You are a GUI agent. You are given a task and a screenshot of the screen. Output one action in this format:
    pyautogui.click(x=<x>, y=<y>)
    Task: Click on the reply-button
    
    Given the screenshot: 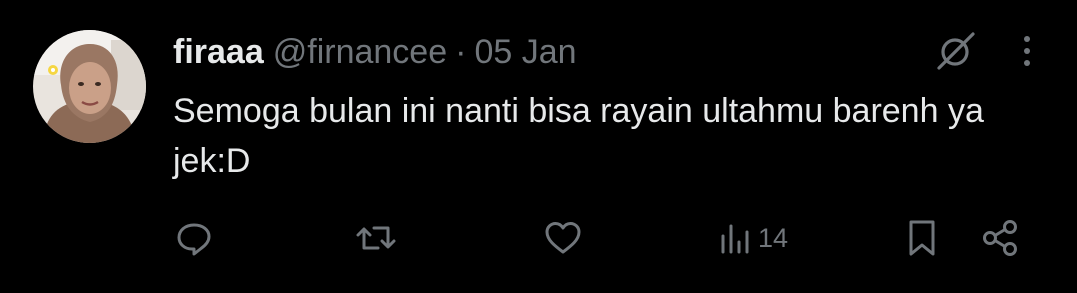 What is the action you would take?
    pyautogui.click(x=194, y=238)
    